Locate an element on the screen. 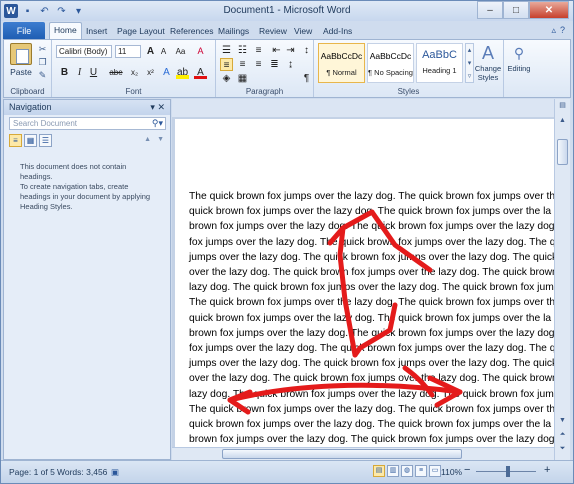  font-color-icon: A is located at coordinates (200, 72).